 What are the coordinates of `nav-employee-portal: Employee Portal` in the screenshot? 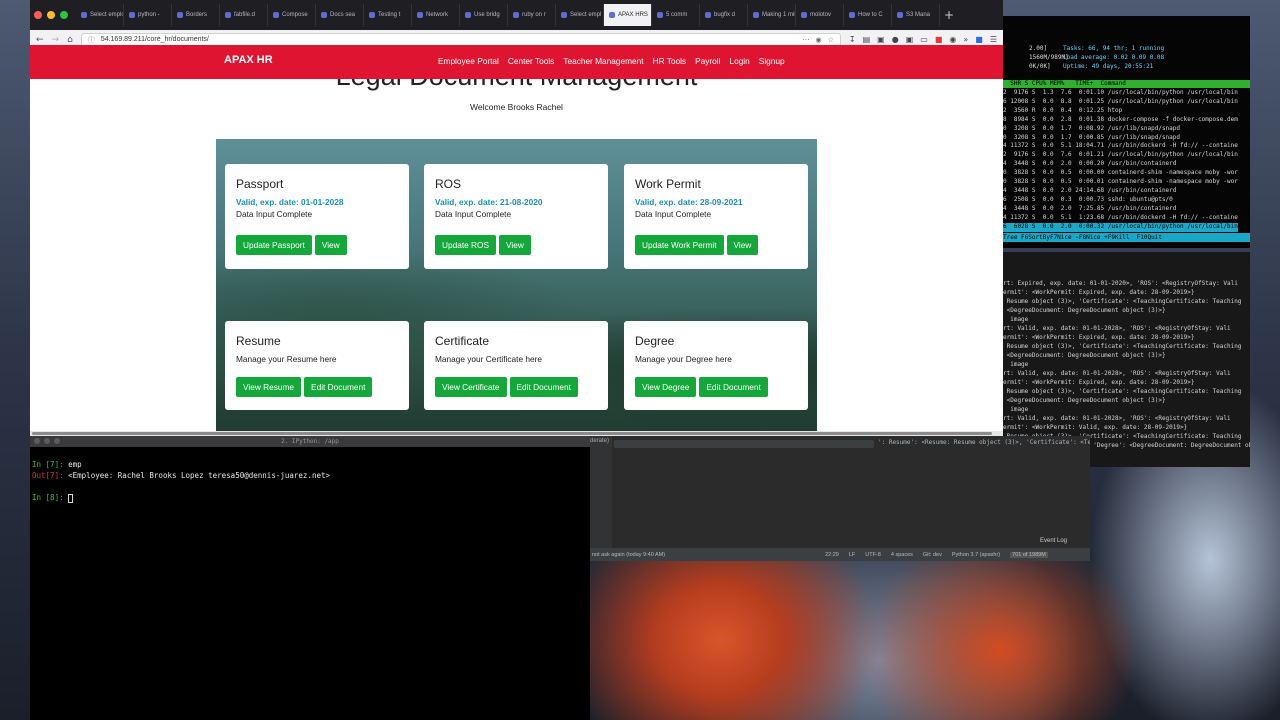 It's located at (468, 61).